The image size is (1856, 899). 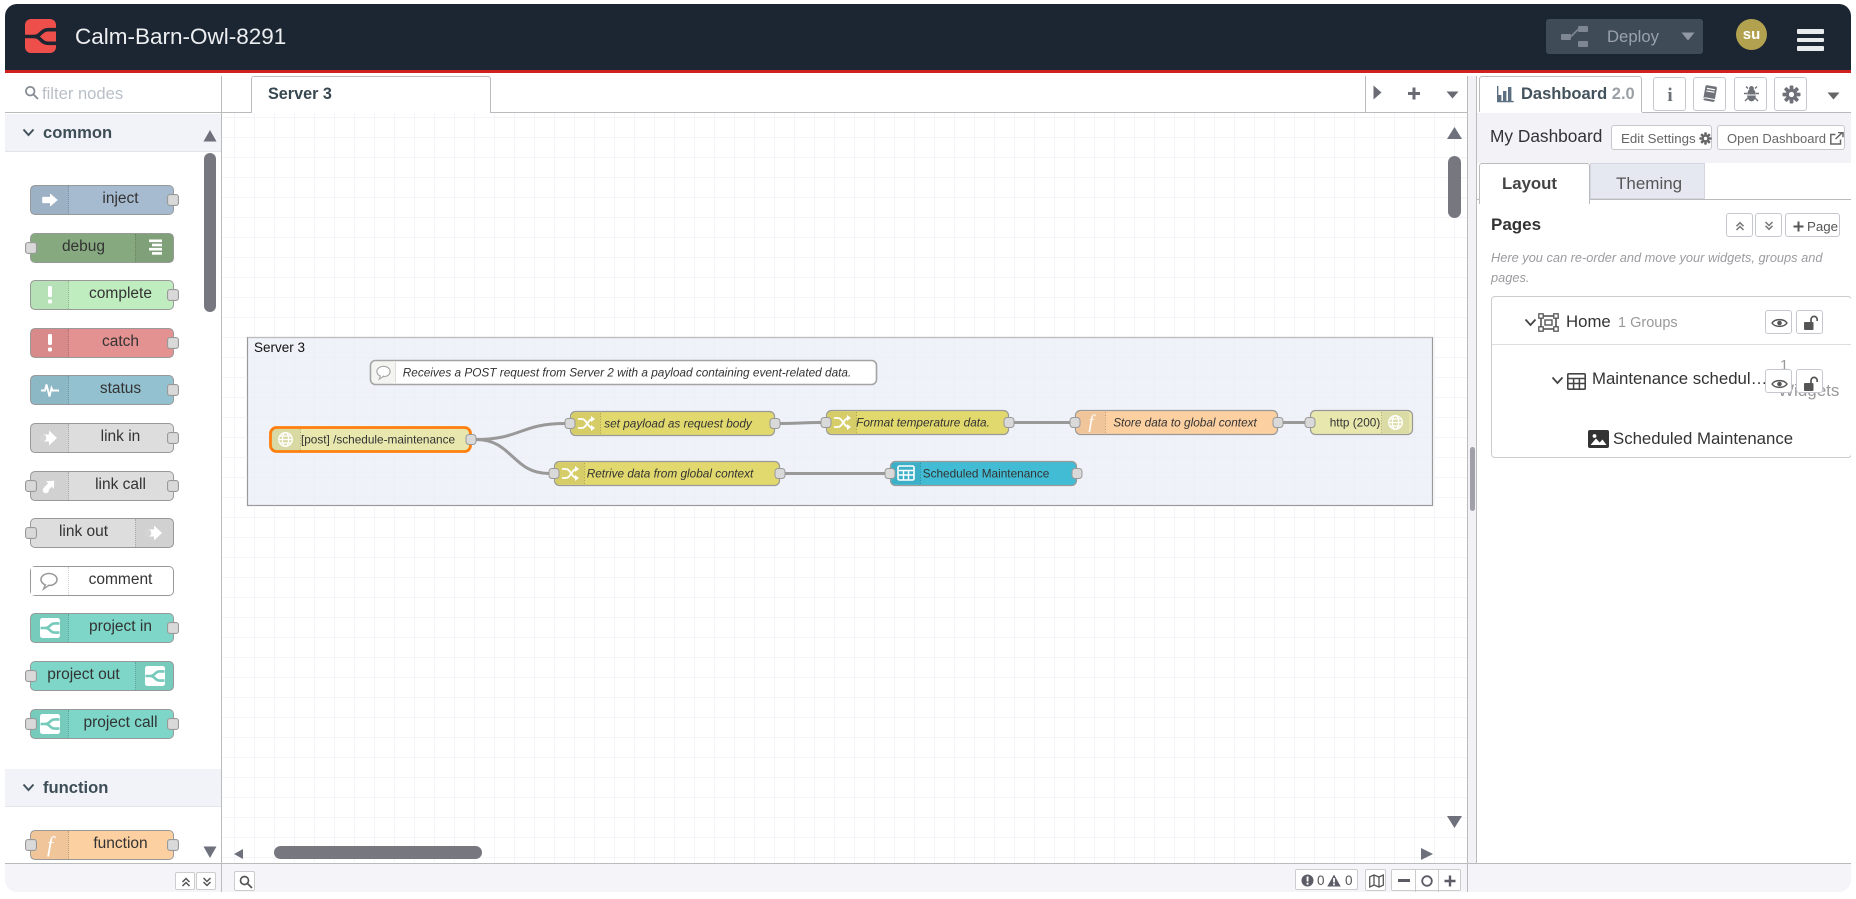 I want to click on svg-text: [post] /schedule-maintenance, so click(x=378, y=440).